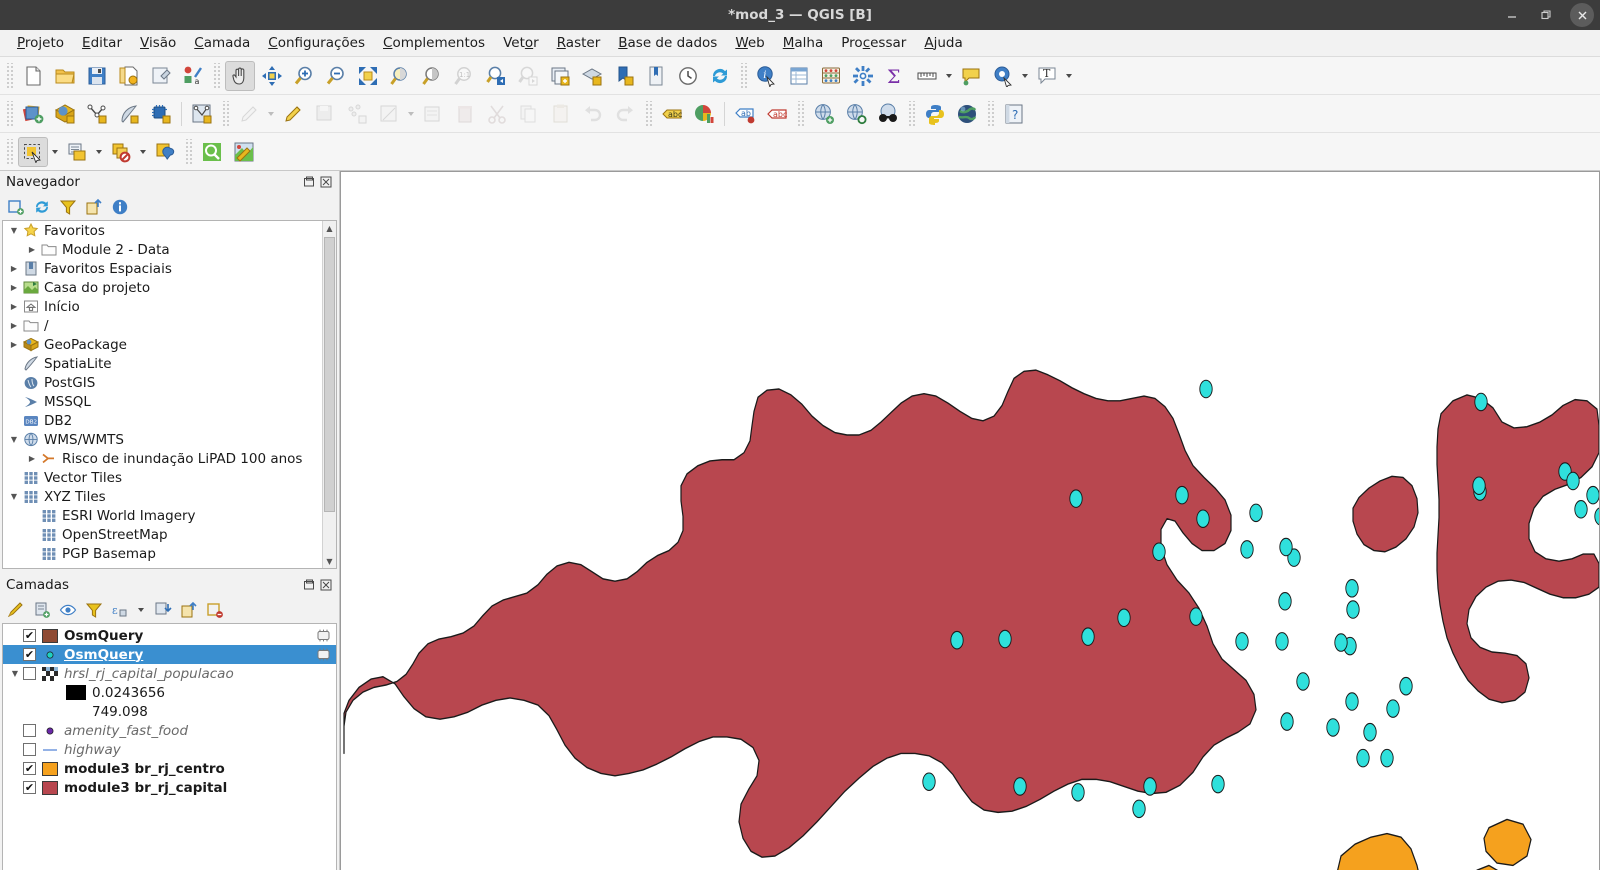 The width and height of the screenshot is (1600, 870). I want to click on layer-item-module3-br-rj-centro: ✔ module3 br_rj_centro, so click(169, 768).